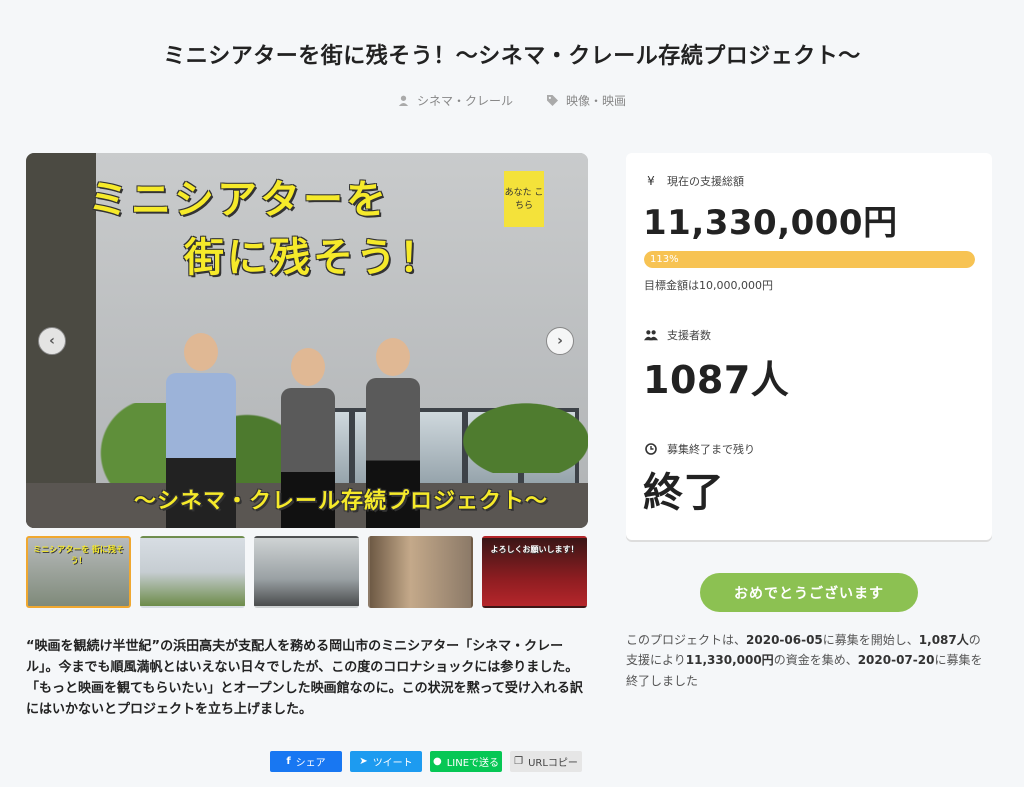 The width and height of the screenshot is (1024, 787). I want to click on user-icon, so click(403, 100).